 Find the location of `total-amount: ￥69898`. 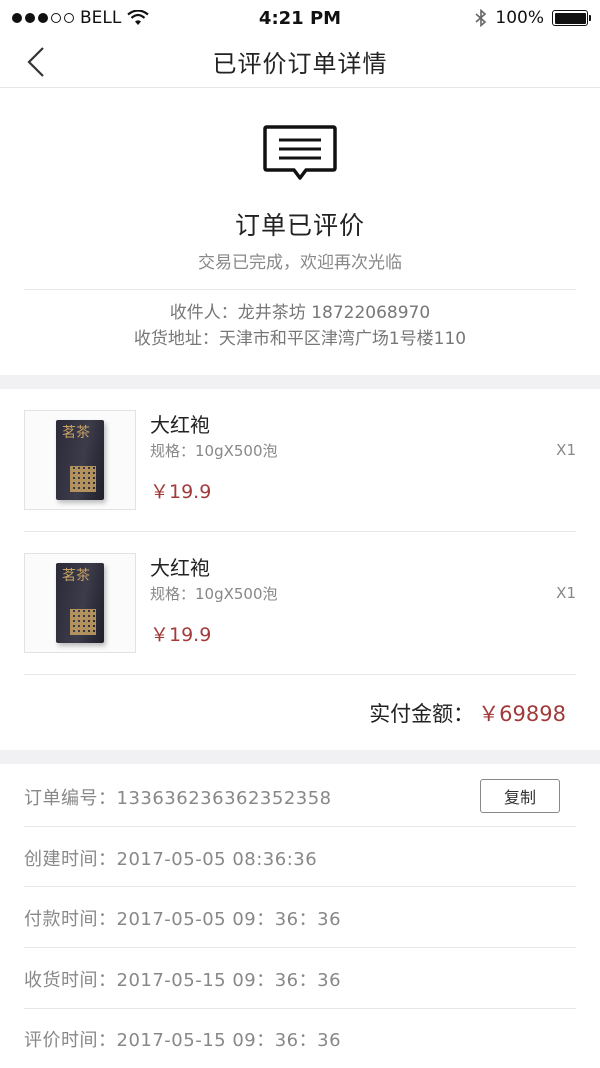

total-amount: ￥69898 is located at coordinates (522, 714).